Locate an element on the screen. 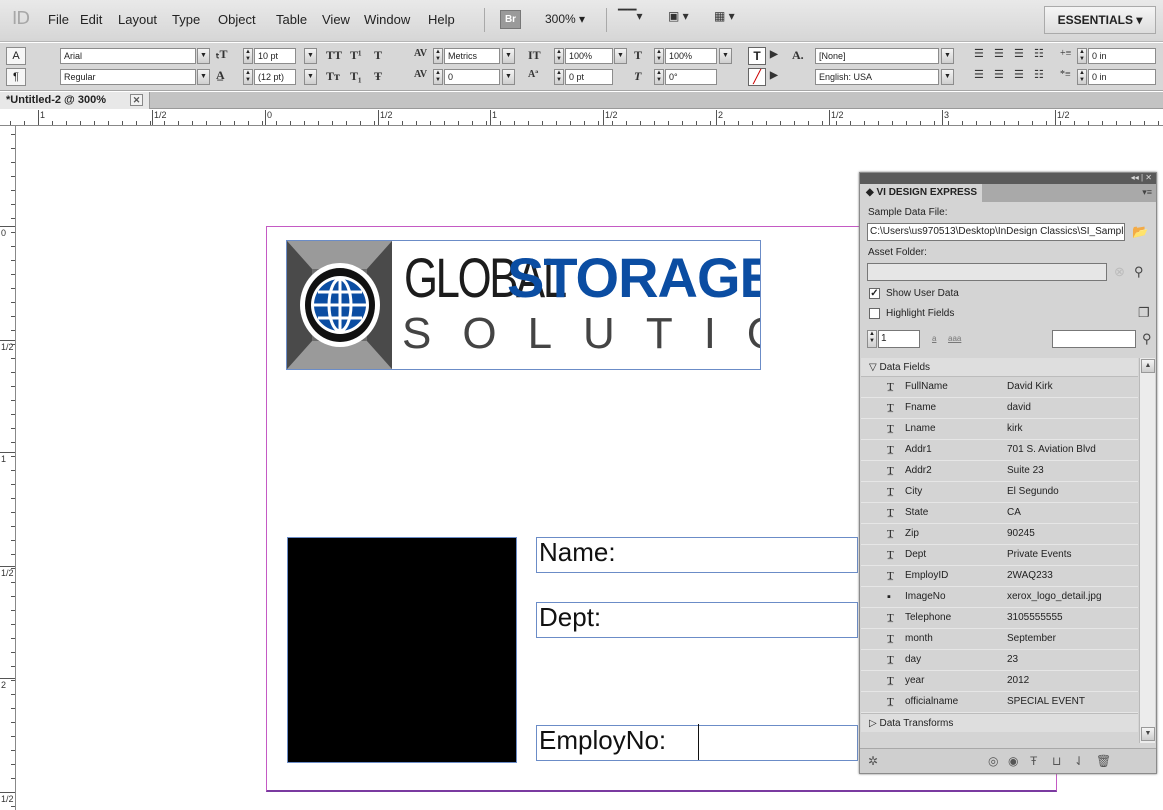 This screenshot has height=810, width=1163. menu-file: File is located at coordinates (58, 19).